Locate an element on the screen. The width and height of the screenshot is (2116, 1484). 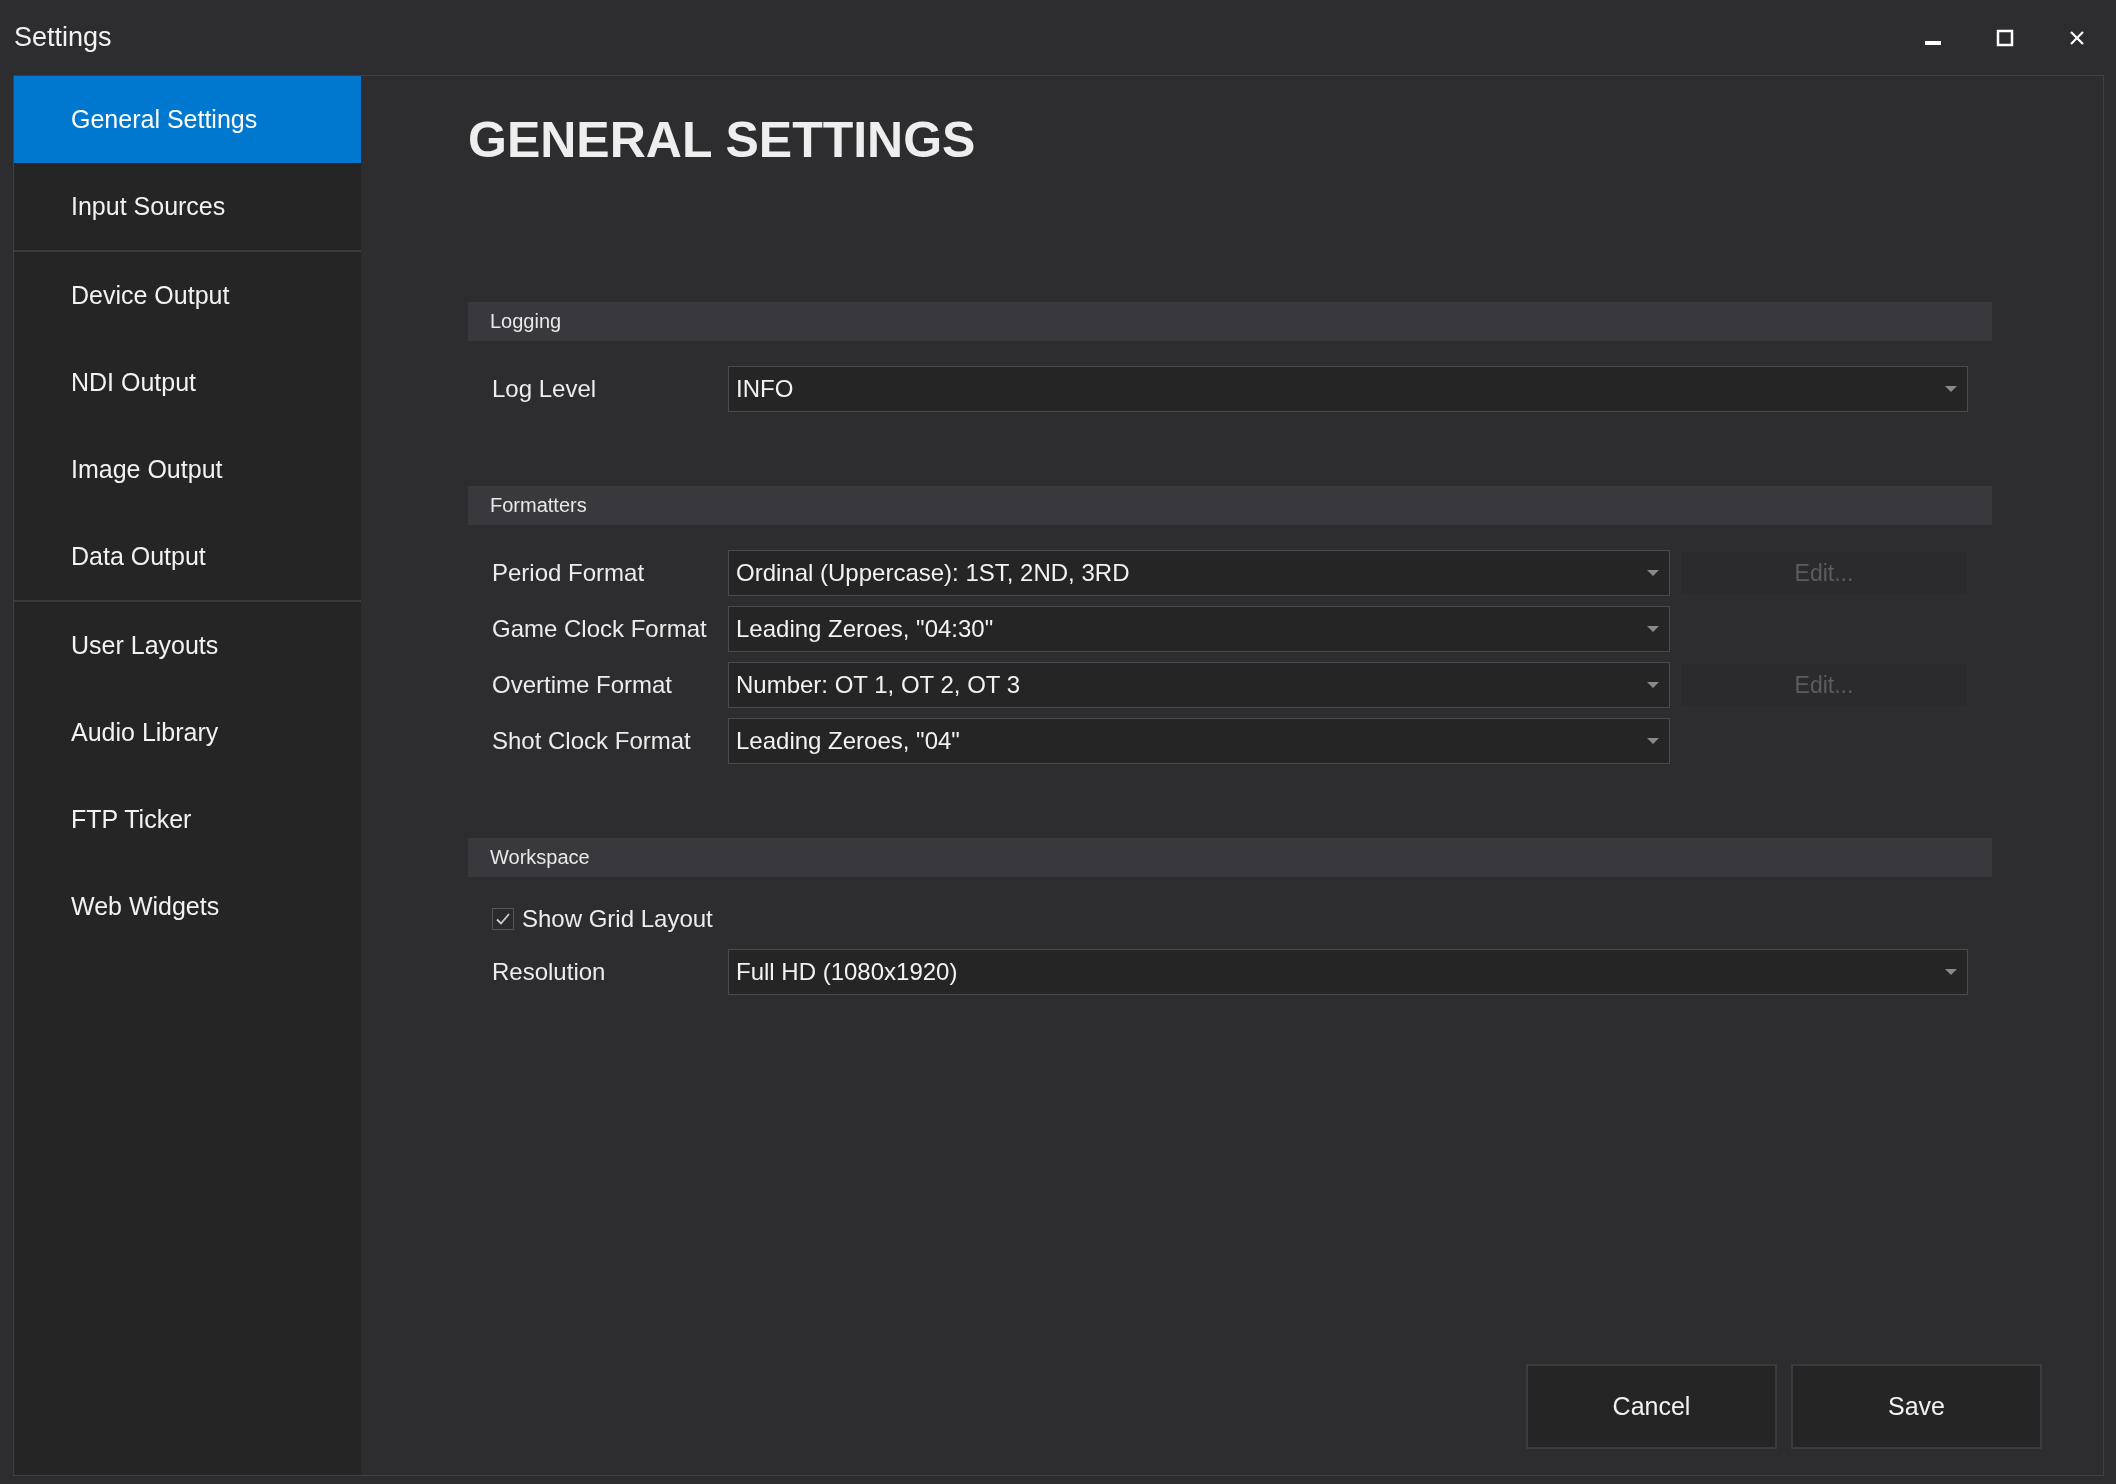
sidebar-item: FTP Ticker is located at coordinates (187, 819).